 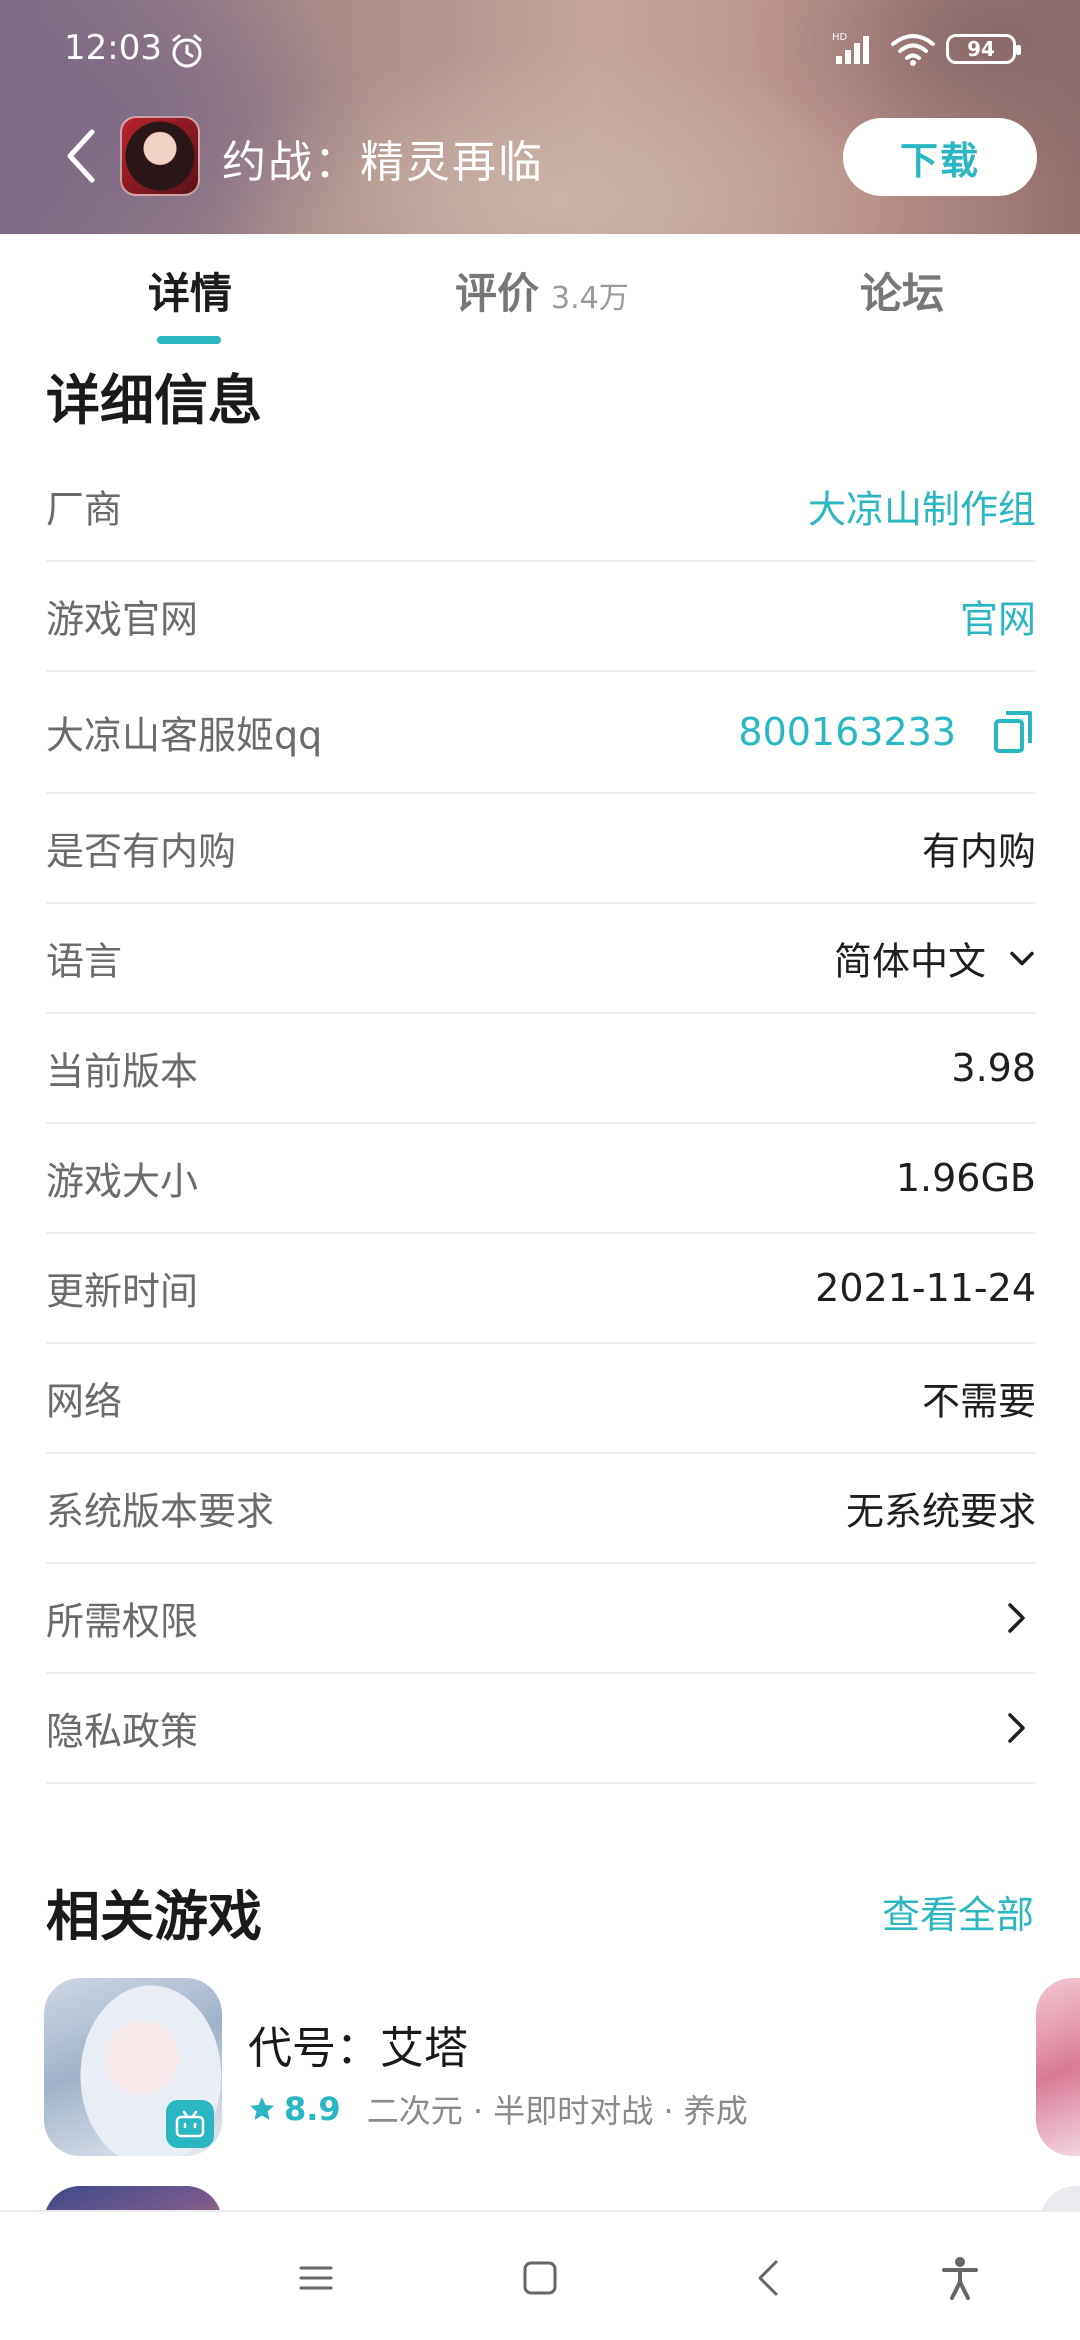 What do you see at coordinates (524, 2067) in the screenshot?
I see `related-game-card: 代号：艾塔 8.9 二次元 · 半即时对战 · 养成` at bounding box center [524, 2067].